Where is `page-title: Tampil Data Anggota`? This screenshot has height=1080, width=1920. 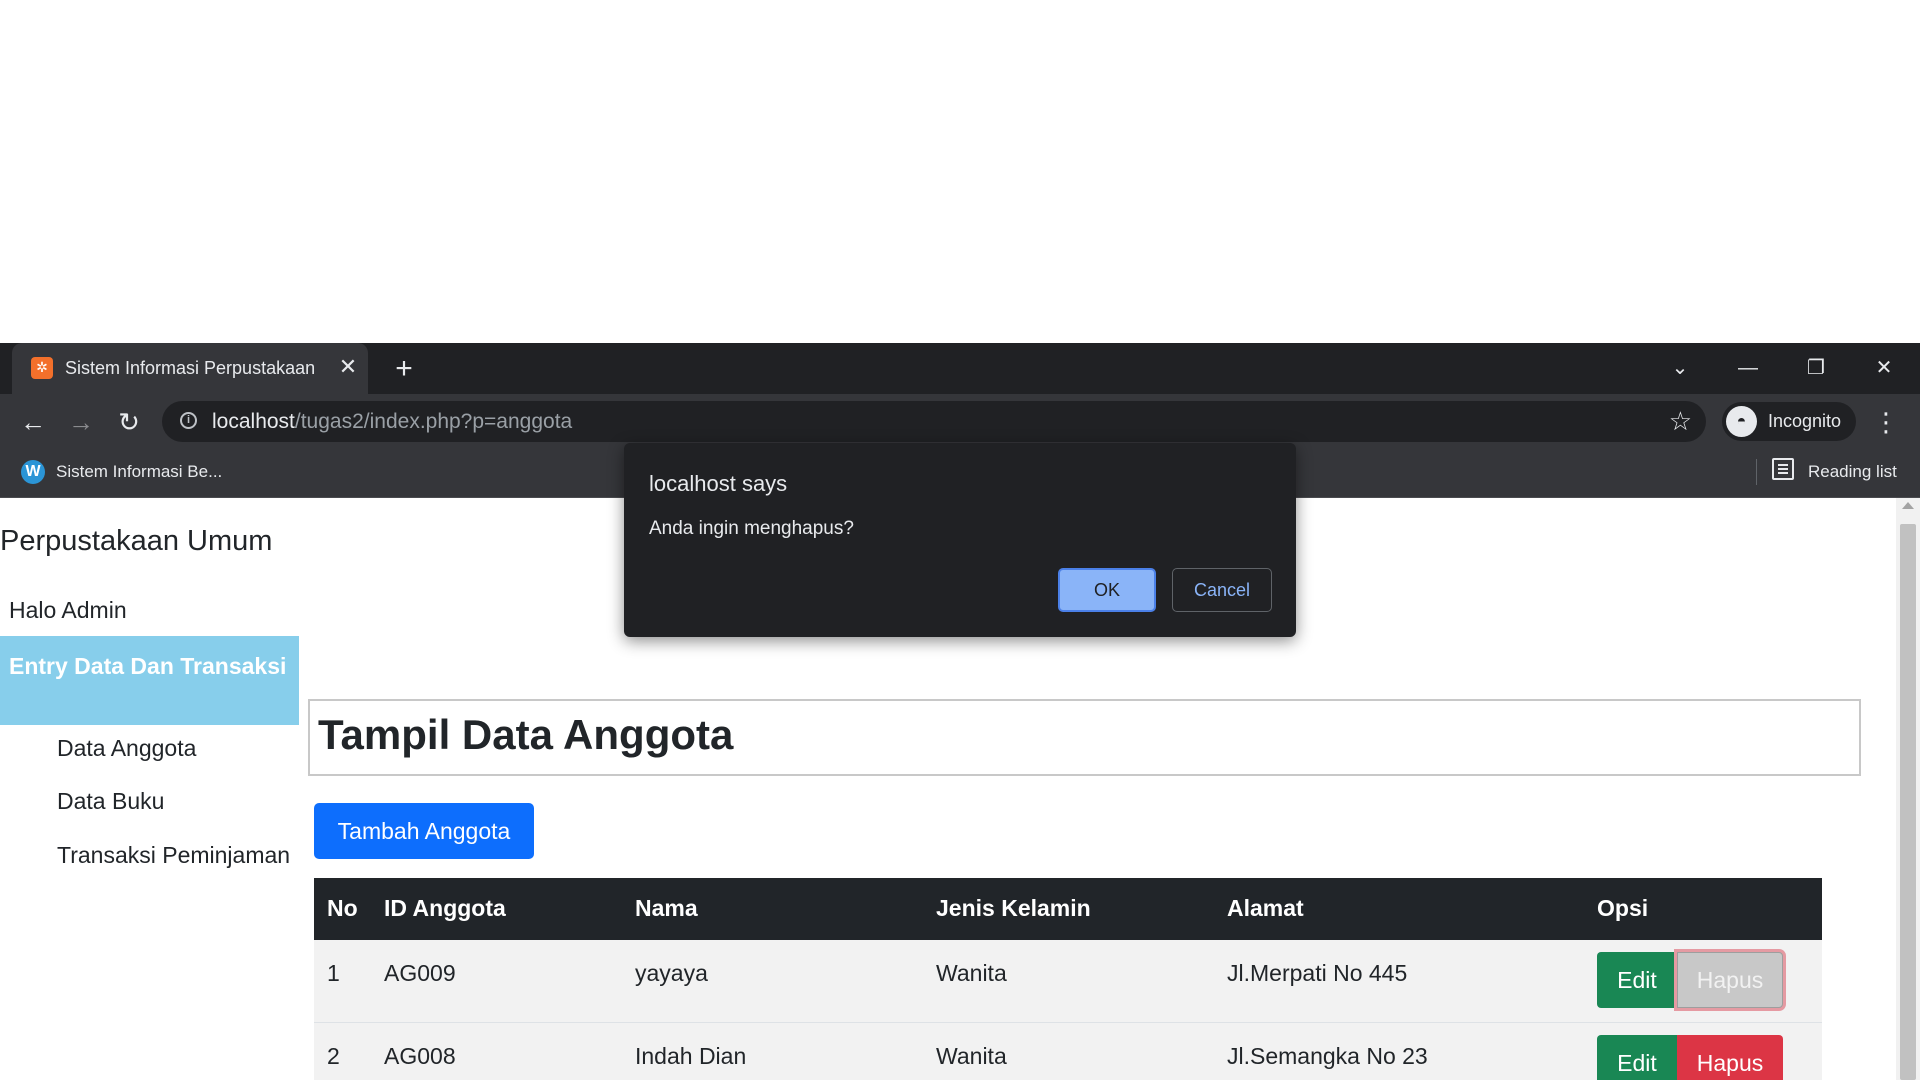 page-title: Tampil Data Anggota is located at coordinates (526, 734).